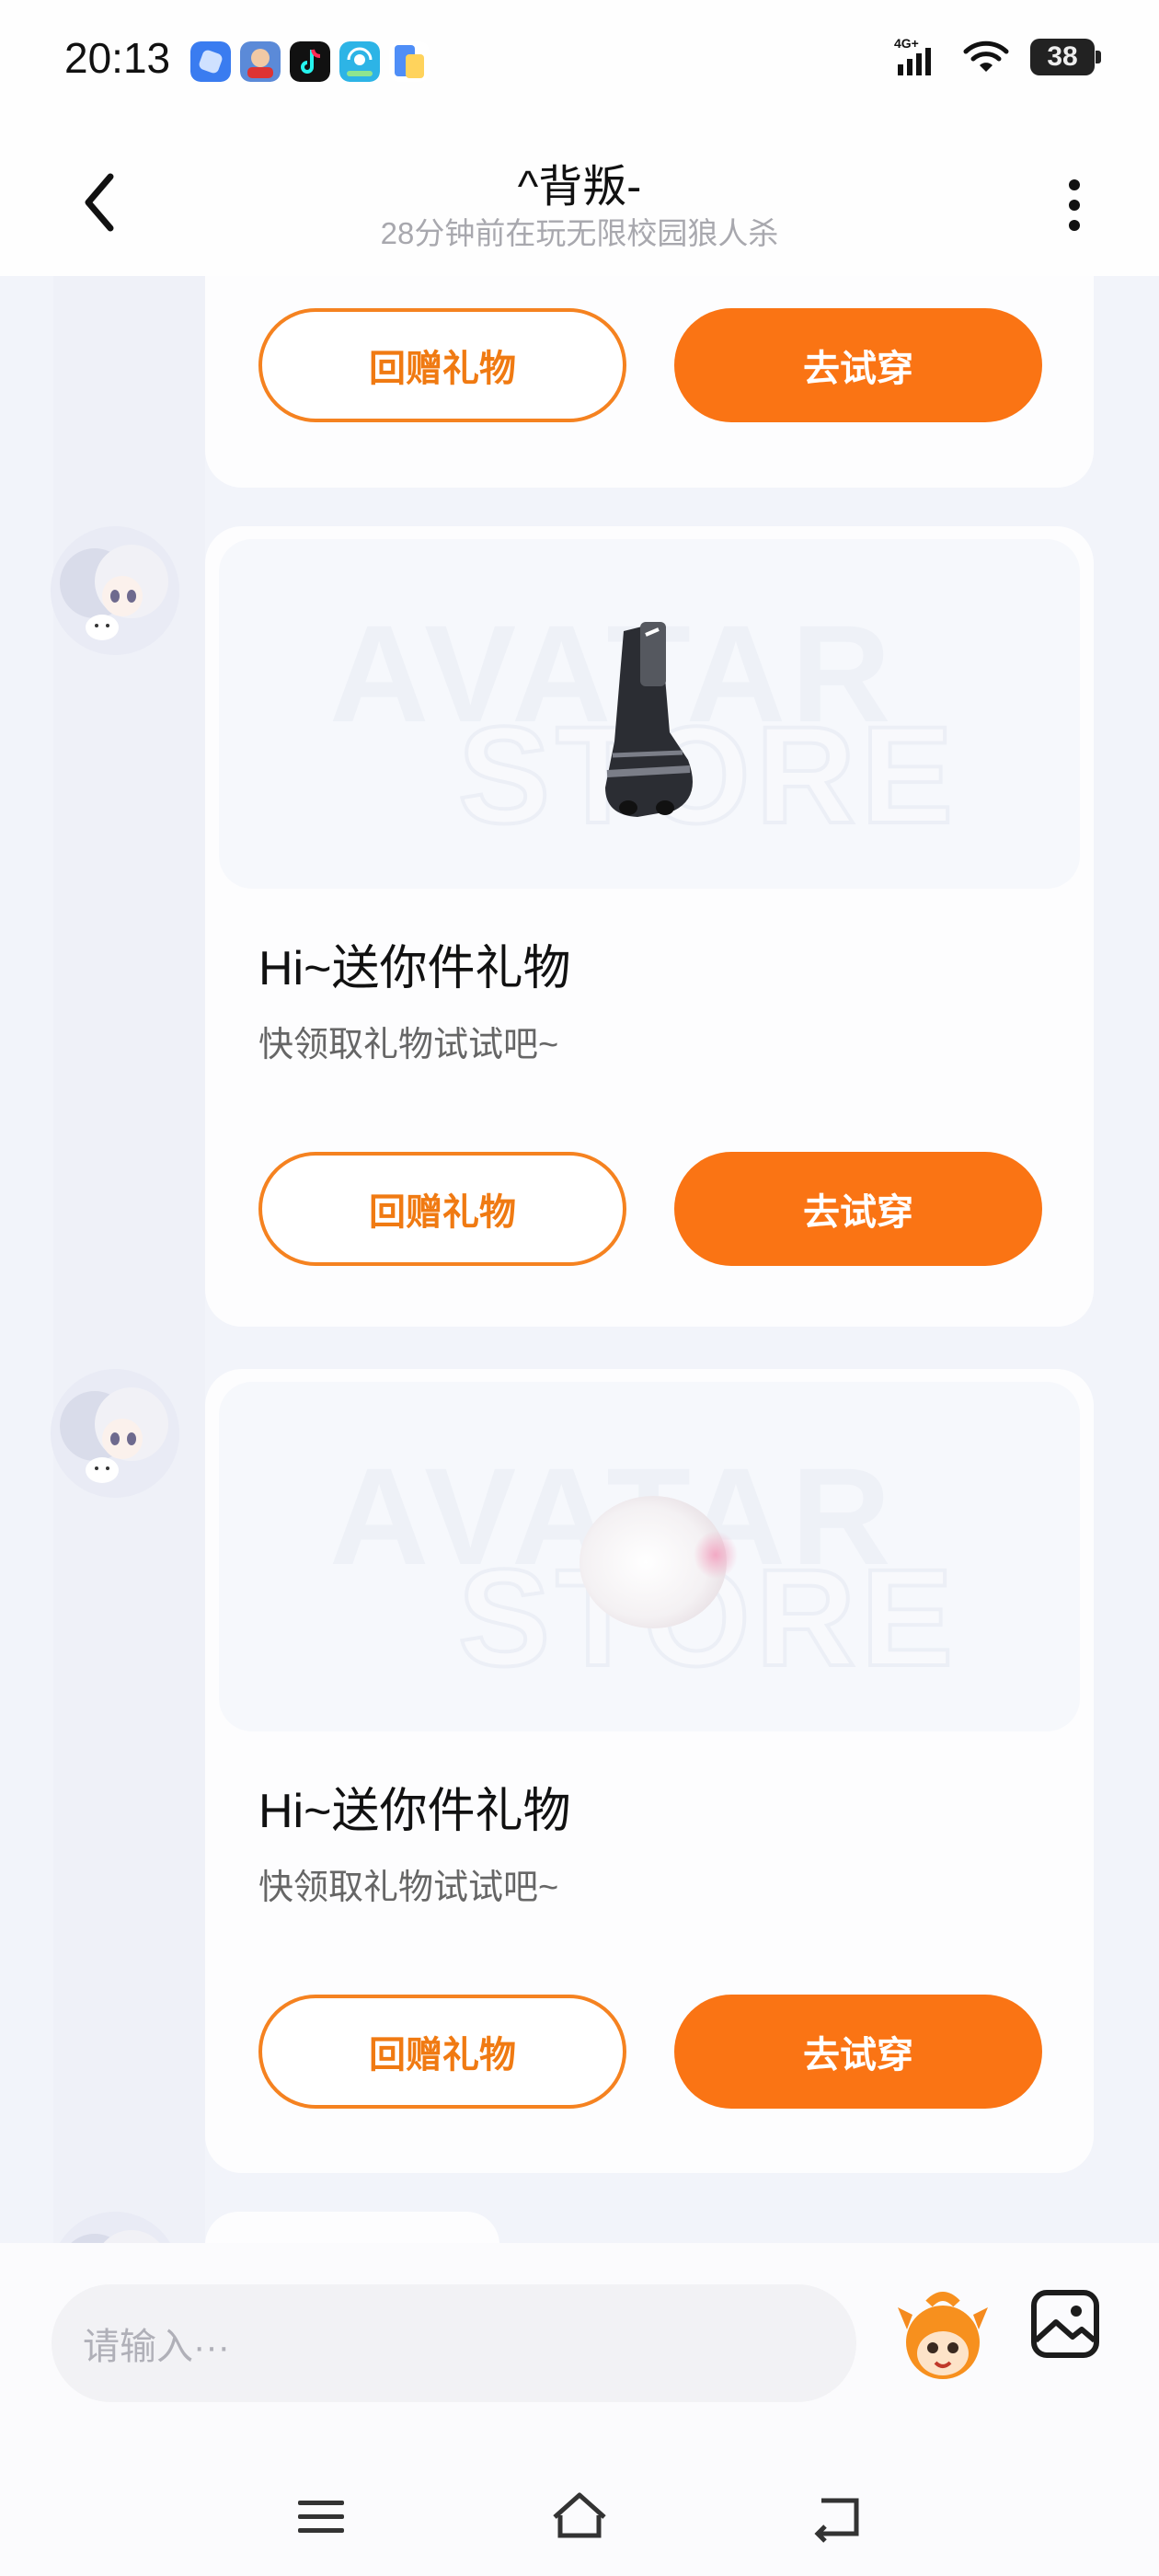 This screenshot has height=2576, width=1159. I want to click on game-app-icon, so click(260, 61).